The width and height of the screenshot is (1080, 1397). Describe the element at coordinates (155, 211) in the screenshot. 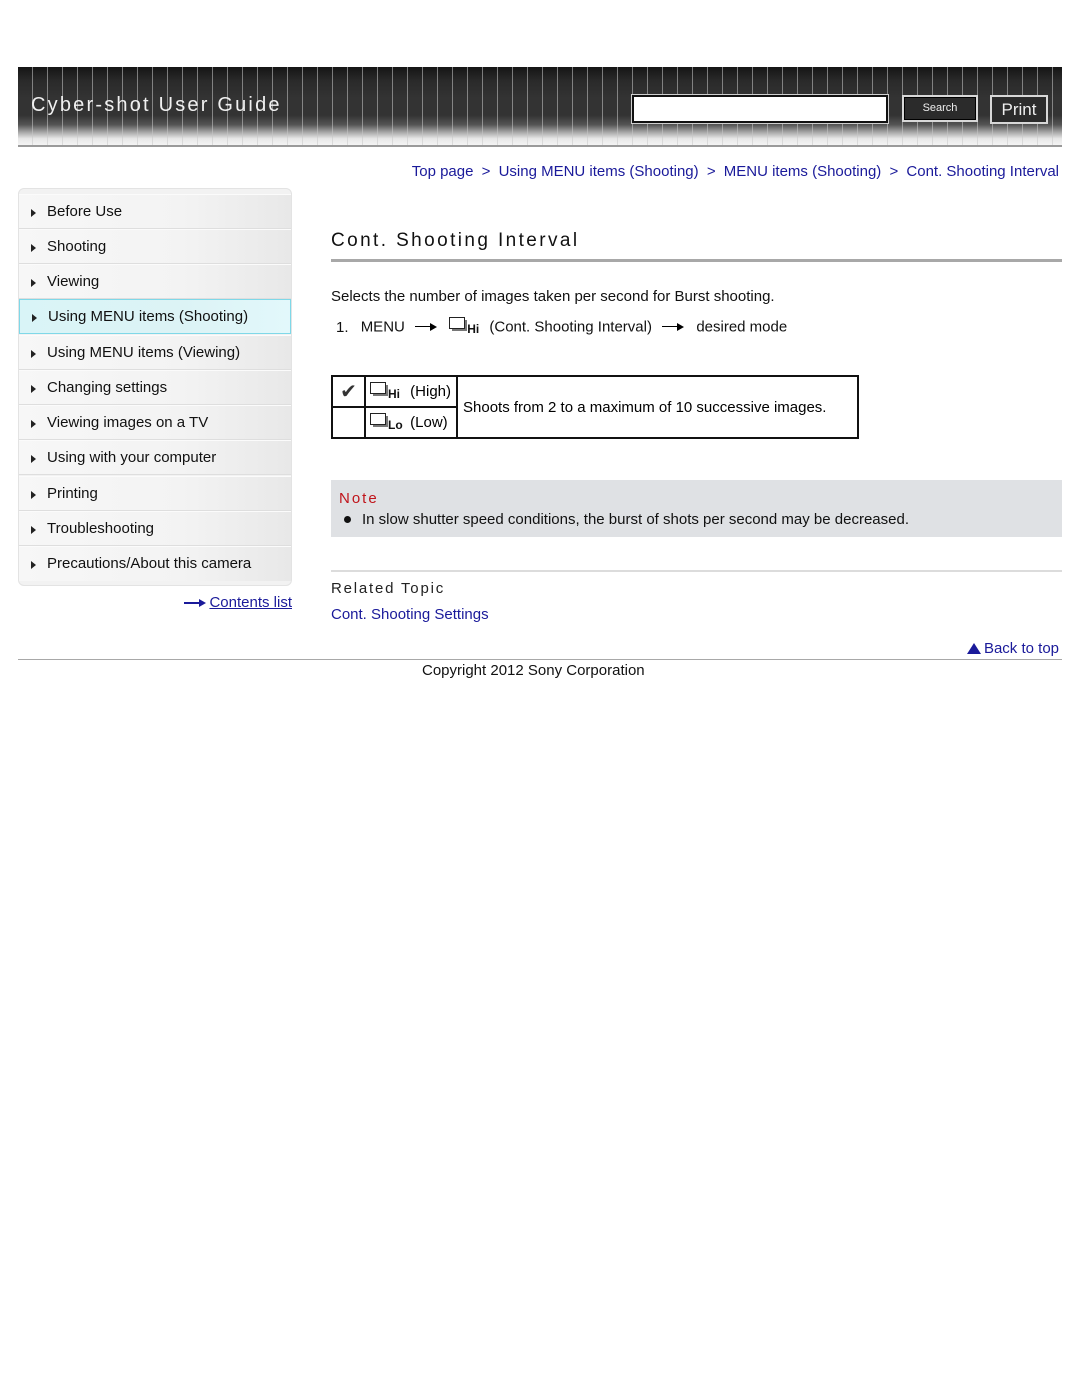

I see `sidebar-item-before-use: Before Use` at that location.